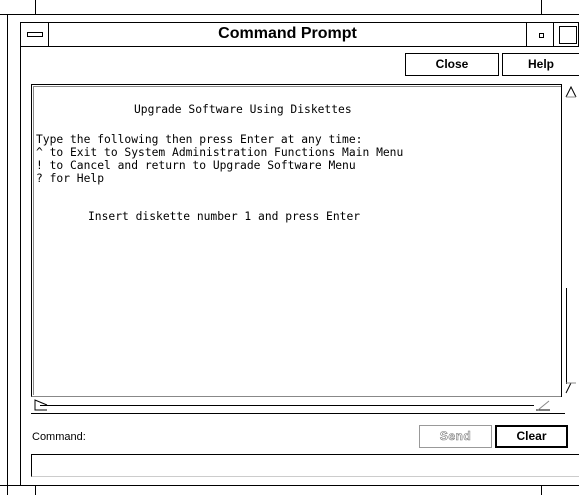 The image size is (579, 495). I want to click on window-frame-top, so click(289, 14).